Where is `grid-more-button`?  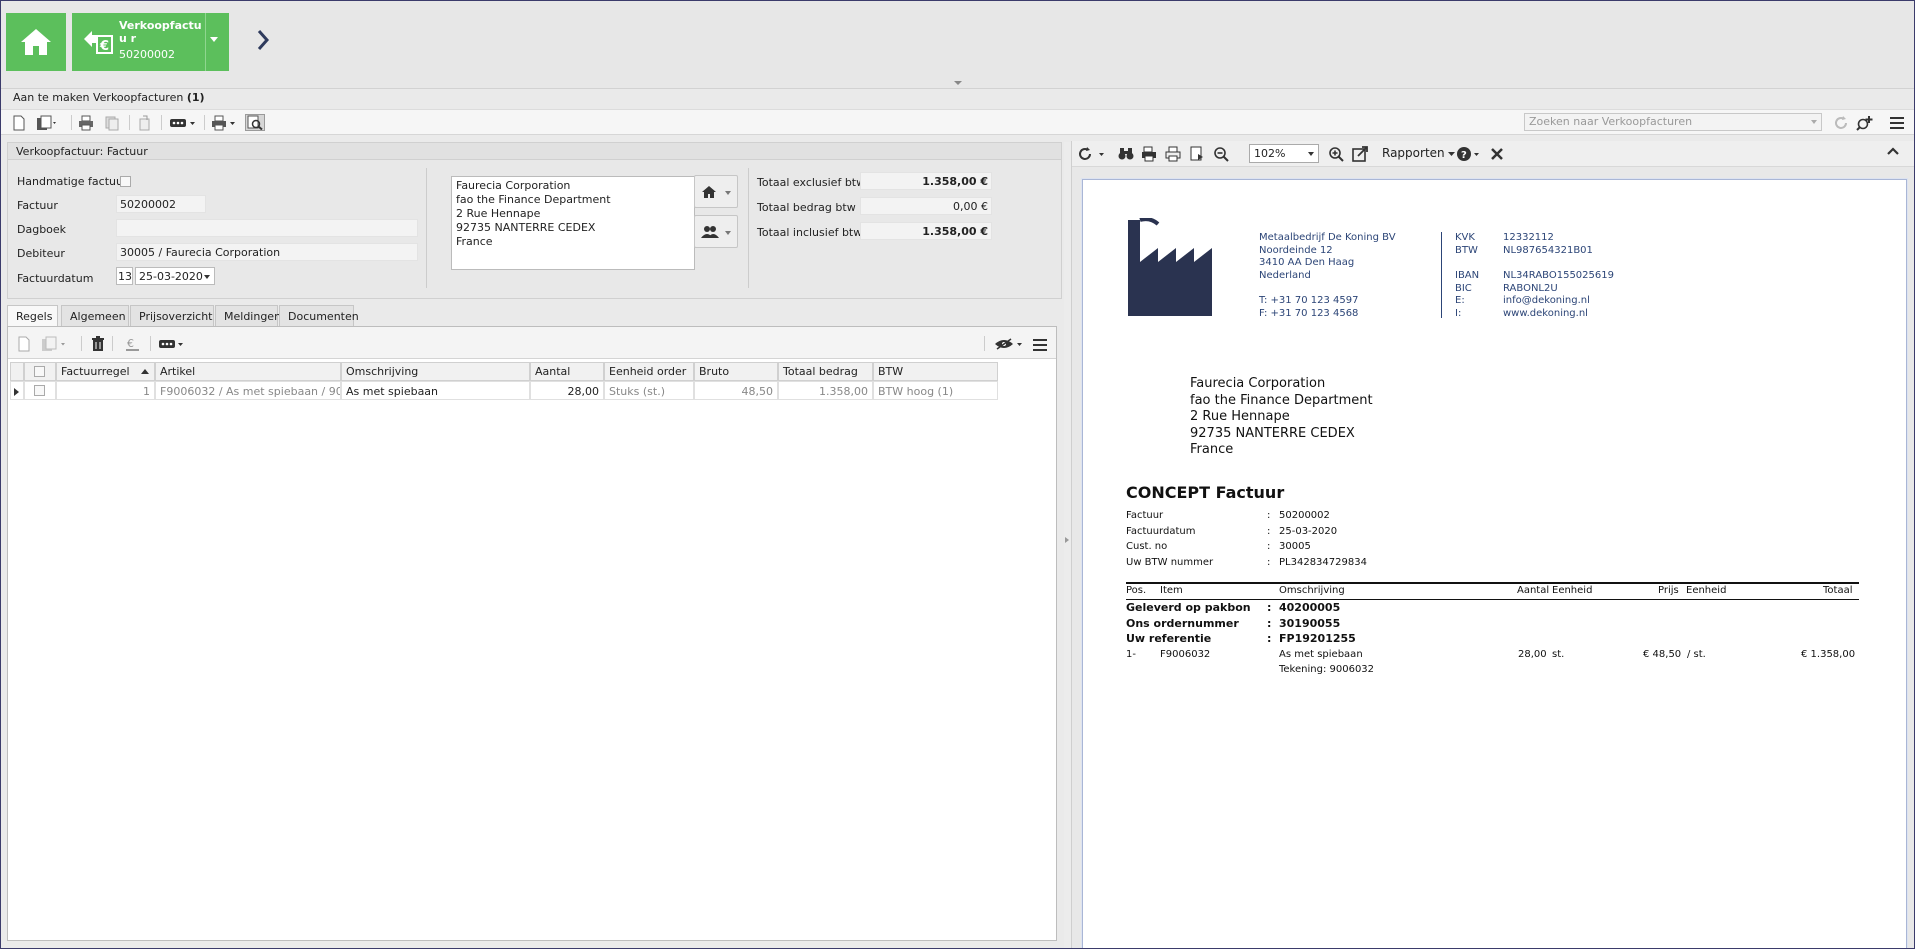
grid-more-button is located at coordinates (172, 343).